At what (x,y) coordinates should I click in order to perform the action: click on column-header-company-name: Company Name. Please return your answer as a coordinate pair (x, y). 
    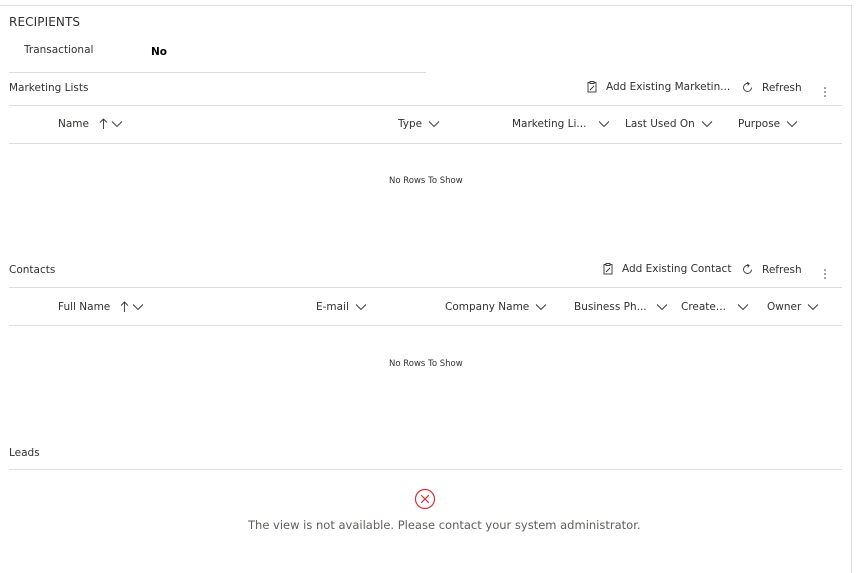
    Looking at the image, I should click on (496, 307).